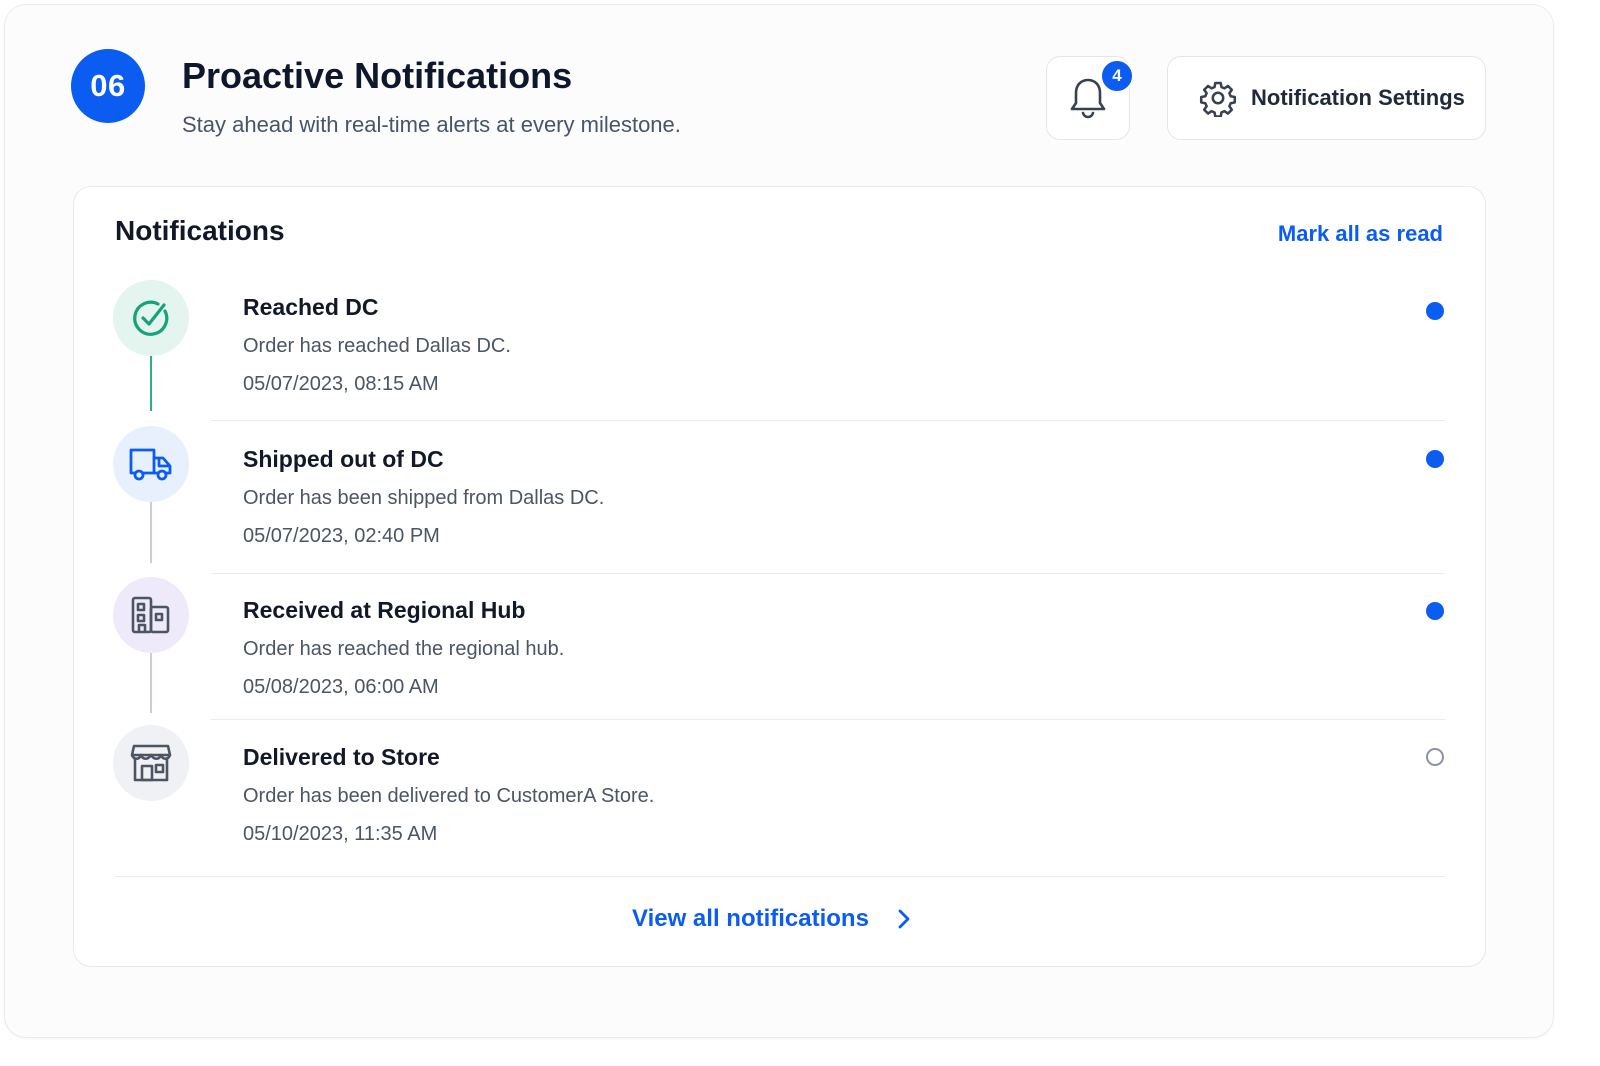 Image resolution: width=1600 pixels, height=1066 pixels. Describe the element at coordinates (904, 919) in the screenshot. I see `chevron-right-icon` at that location.